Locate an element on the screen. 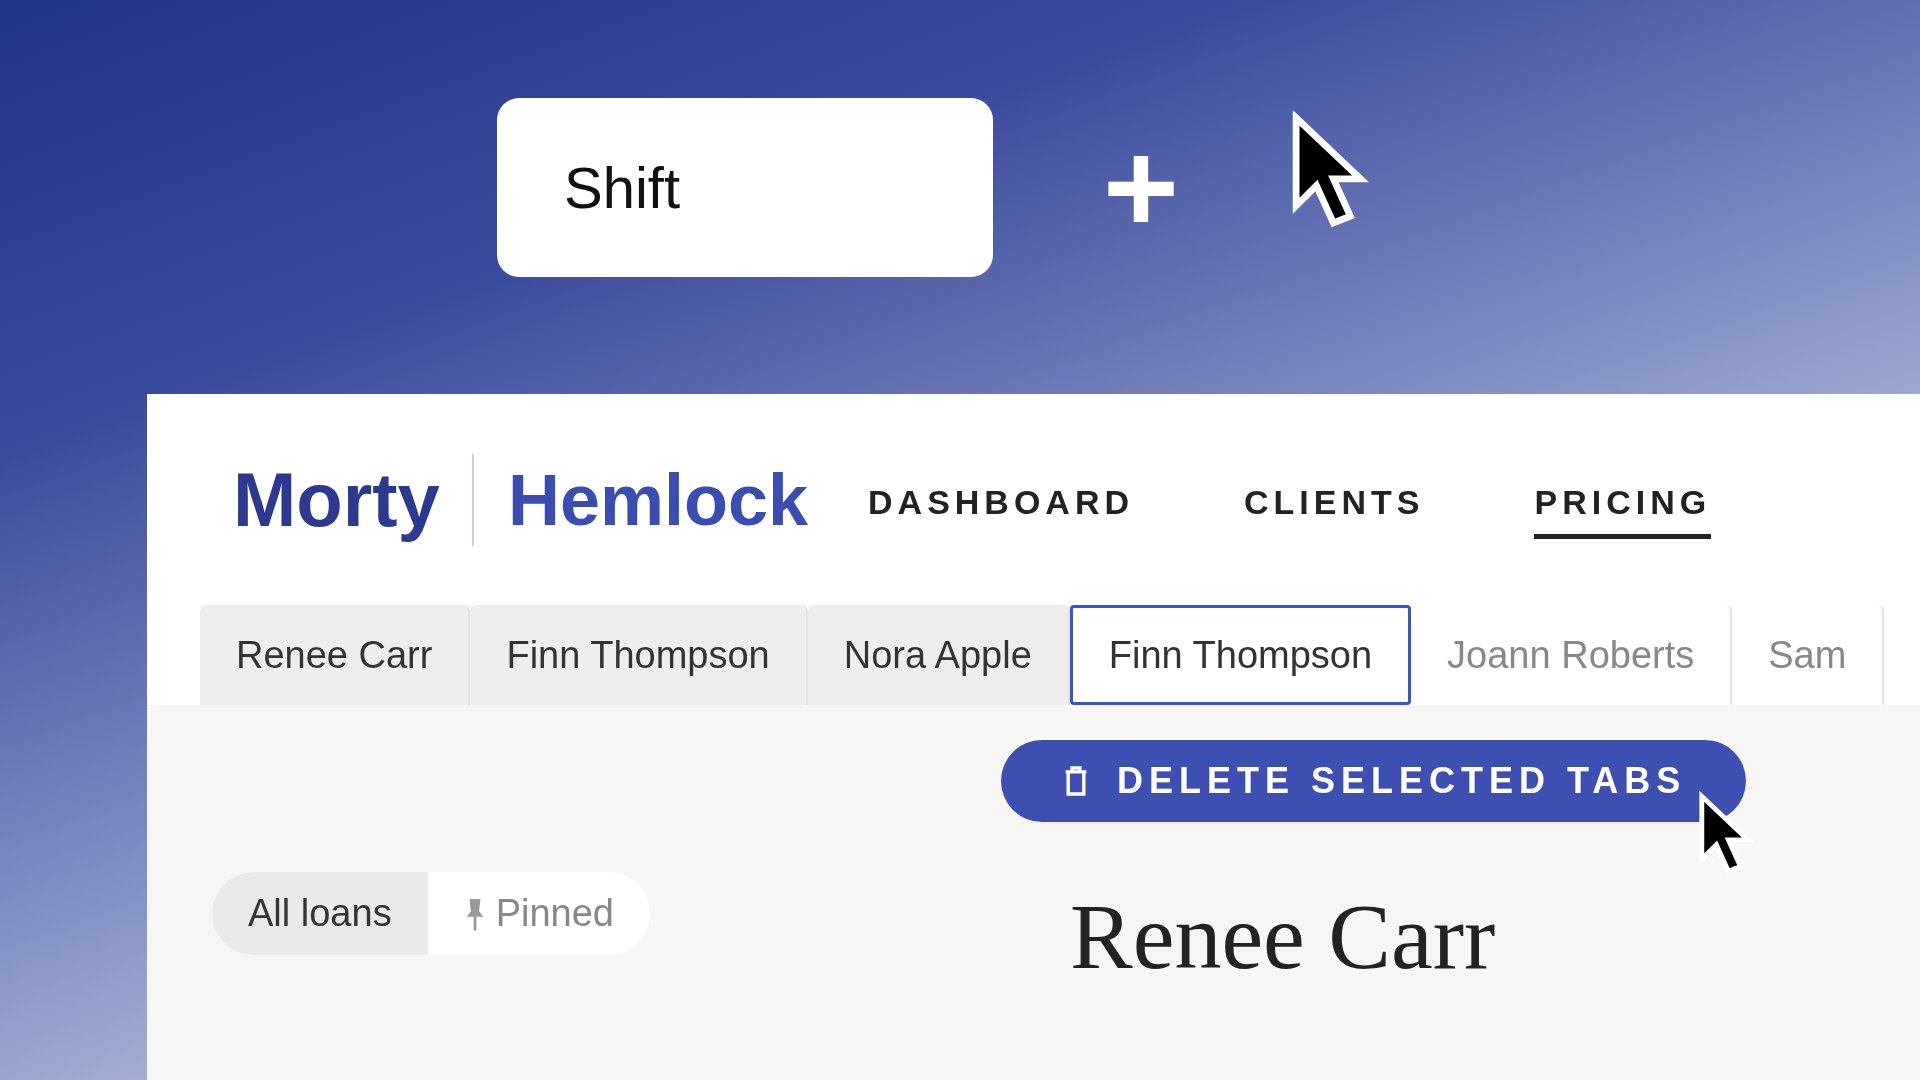 The width and height of the screenshot is (1920, 1080). client-tab: Renee Carr is located at coordinates (335, 655).